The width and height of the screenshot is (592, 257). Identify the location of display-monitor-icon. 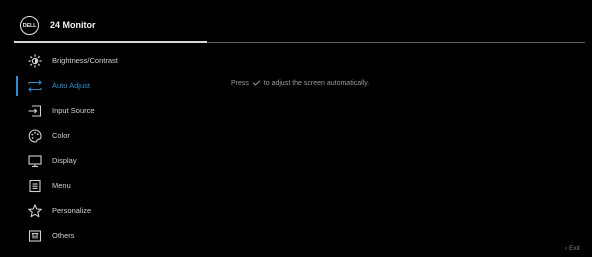
(35, 161).